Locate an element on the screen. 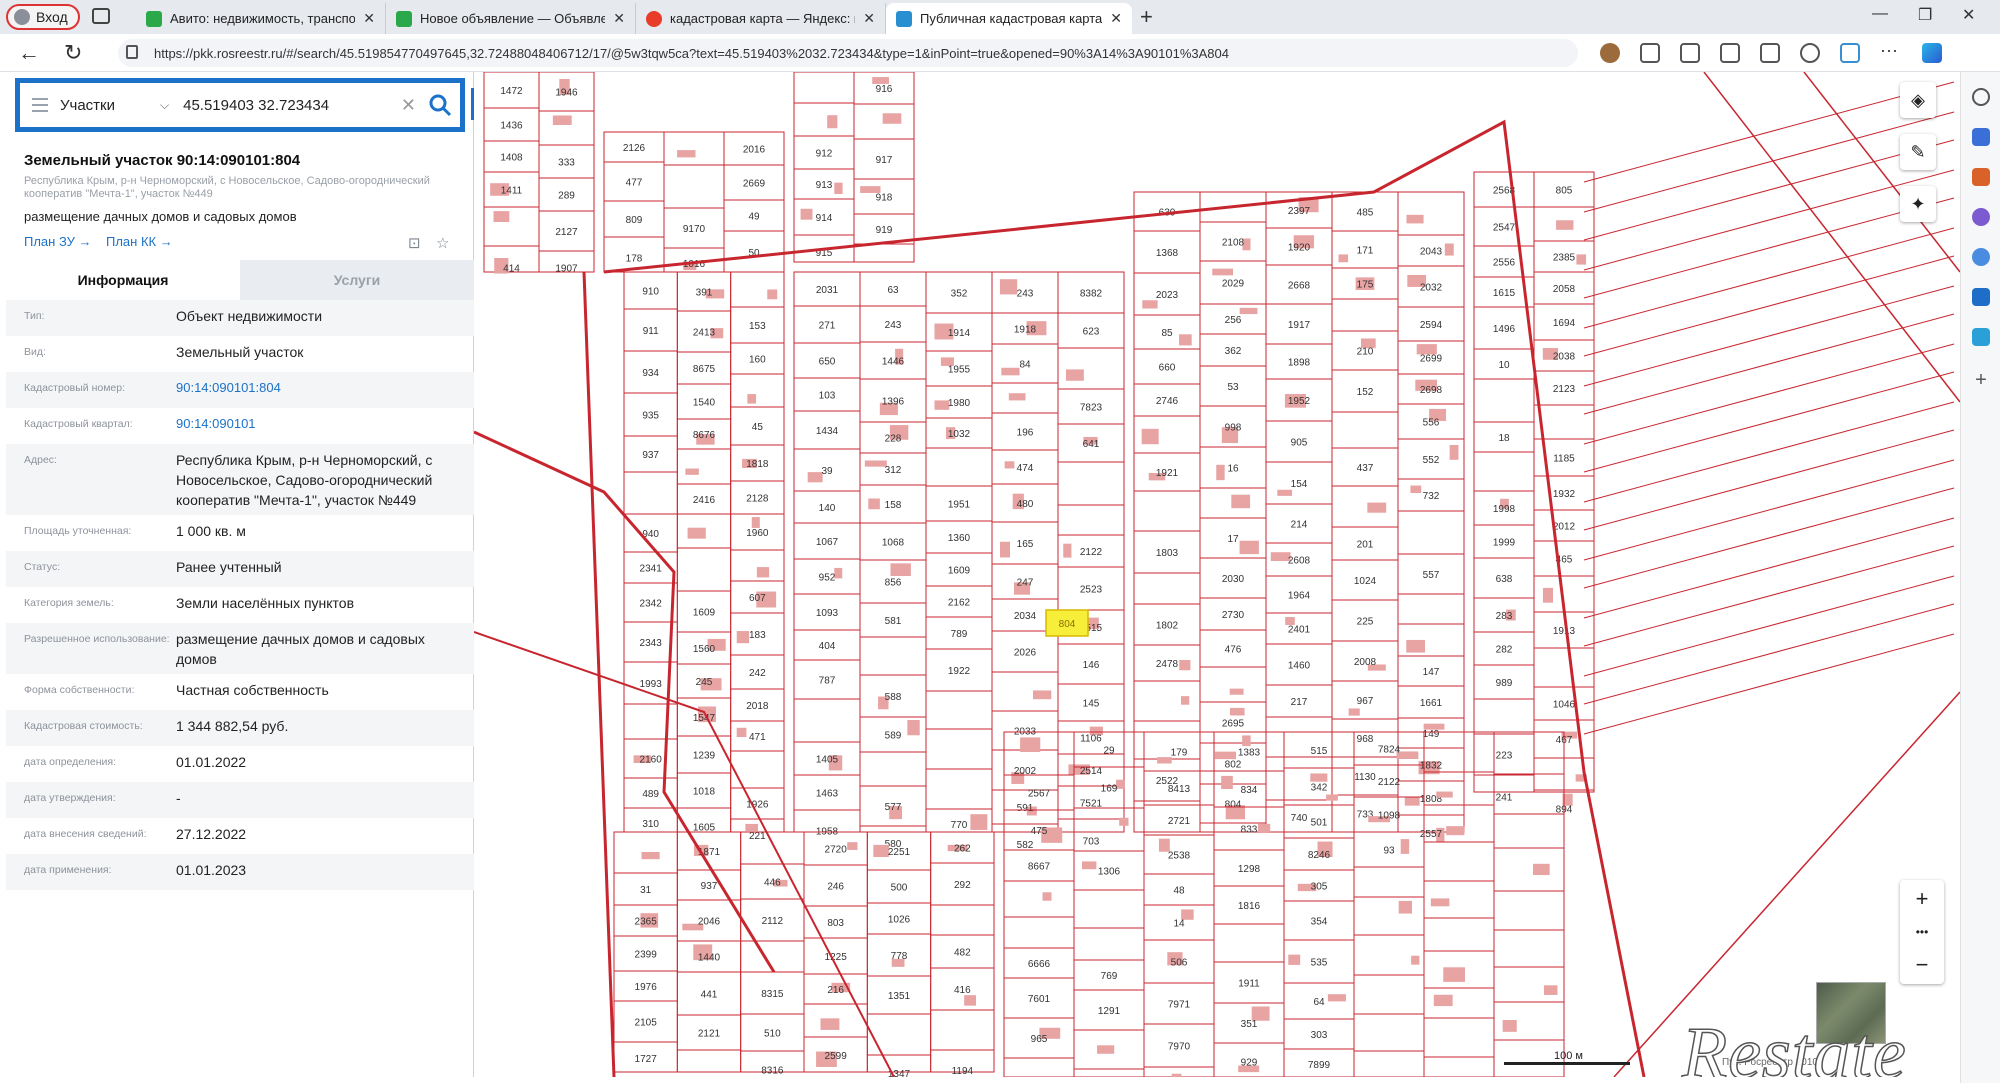 This screenshot has height=1083, width=2000. sidebar-toggle-icon is located at coordinates (1850, 53).